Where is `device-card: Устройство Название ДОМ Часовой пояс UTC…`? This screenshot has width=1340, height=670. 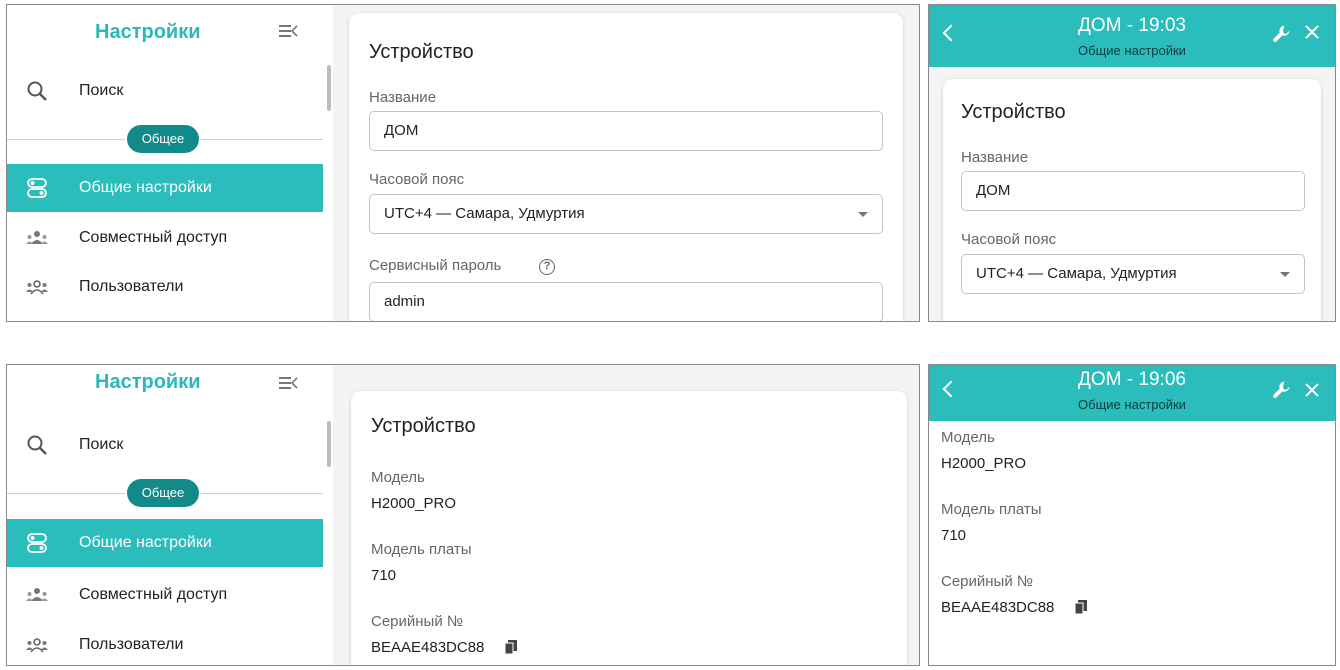 device-card: Устройство Название ДОМ Часовой пояс UTC… is located at coordinates (1132, 200).